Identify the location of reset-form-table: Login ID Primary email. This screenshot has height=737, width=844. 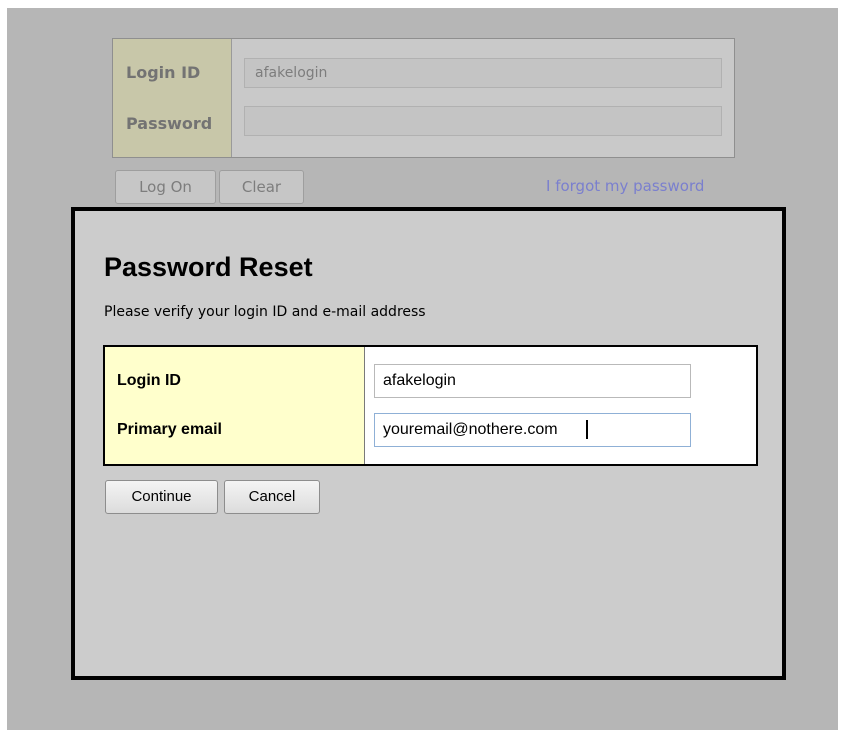
(430, 405).